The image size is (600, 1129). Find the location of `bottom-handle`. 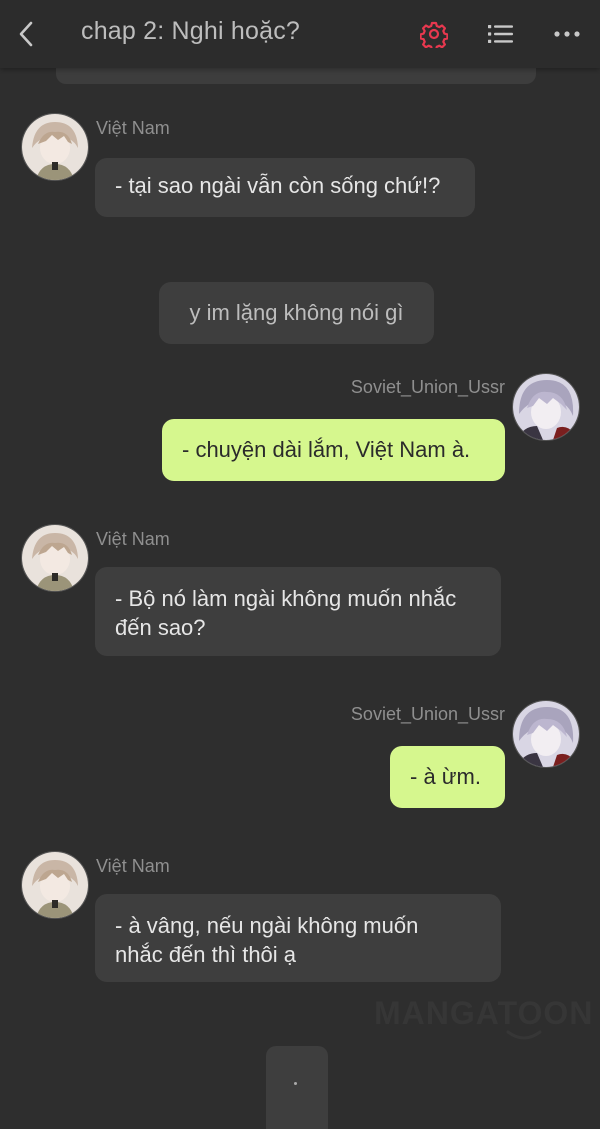

bottom-handle is located at coordinates (297, 1087).